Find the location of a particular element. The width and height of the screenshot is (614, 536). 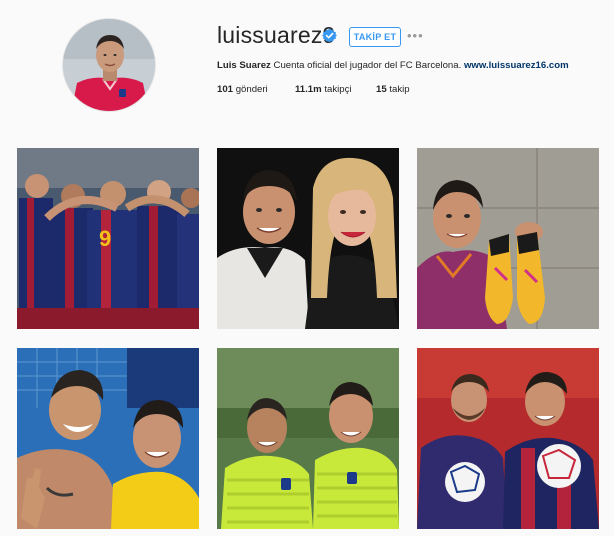

stat-posts: 101 gönderi is located at coordinates (242, 89).